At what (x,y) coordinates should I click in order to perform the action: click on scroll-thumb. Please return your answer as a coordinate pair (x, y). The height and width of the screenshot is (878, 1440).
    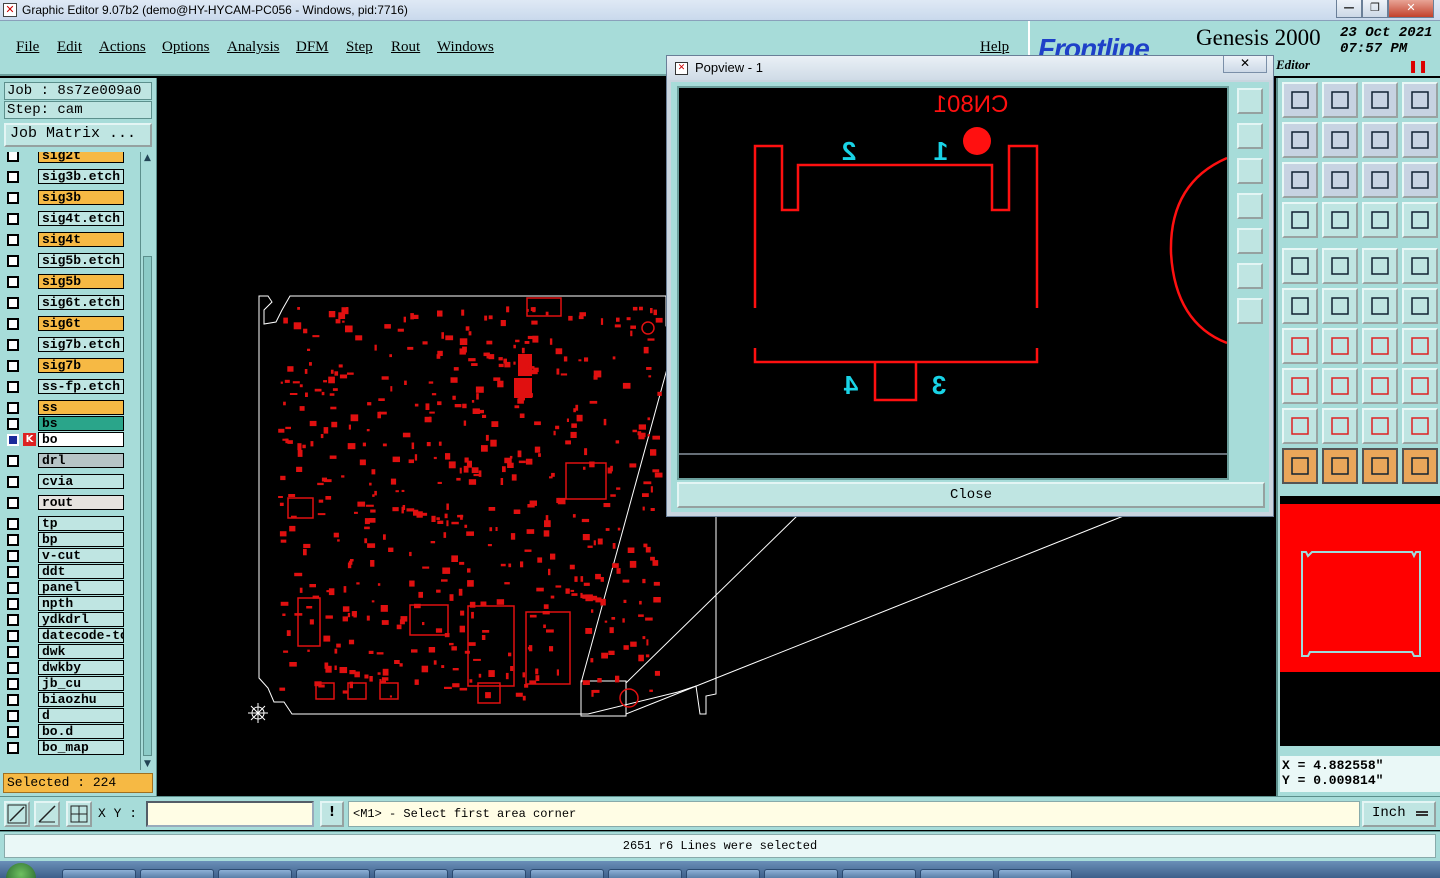
    Looking at the image, I should click on (147, 506).